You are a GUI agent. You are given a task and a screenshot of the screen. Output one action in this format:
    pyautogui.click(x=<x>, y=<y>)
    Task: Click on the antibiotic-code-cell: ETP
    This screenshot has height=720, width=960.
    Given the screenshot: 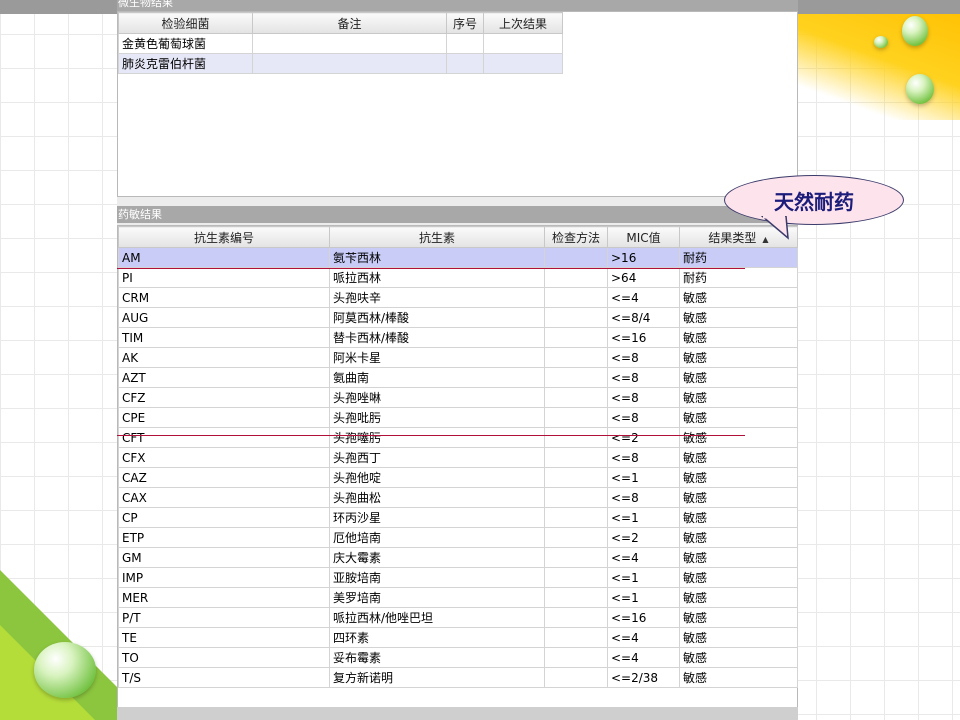 What is the action you would take?
    pyautogui.click(x=224, y=537)
    